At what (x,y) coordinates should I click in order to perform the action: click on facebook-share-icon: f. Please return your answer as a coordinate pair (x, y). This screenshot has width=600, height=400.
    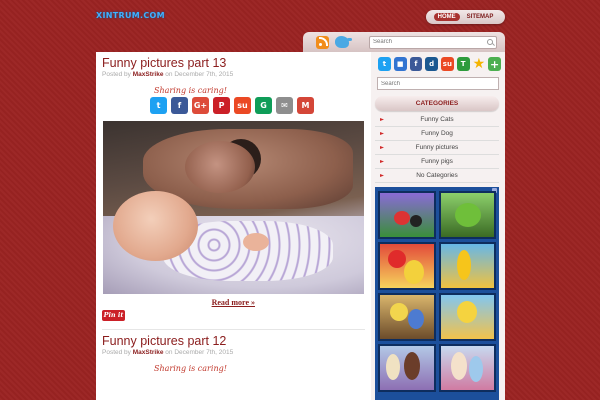
    Looking at the image, I should click on (179, 105).